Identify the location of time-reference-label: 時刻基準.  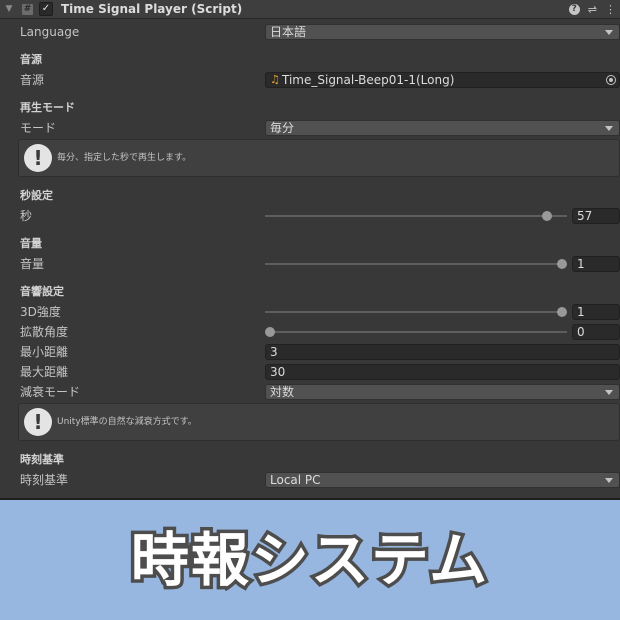
(44, 480).